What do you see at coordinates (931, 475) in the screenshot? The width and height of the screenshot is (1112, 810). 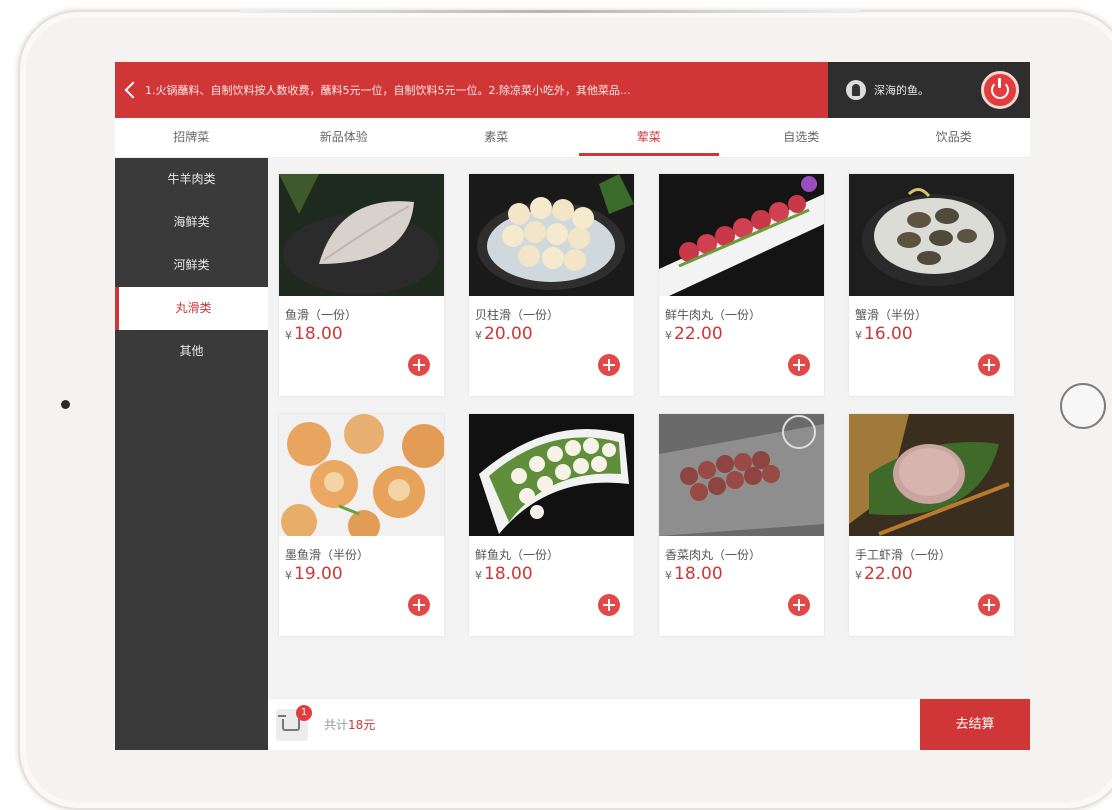 I see `shrimp-paste-photo` at bounding box center [931, 475].